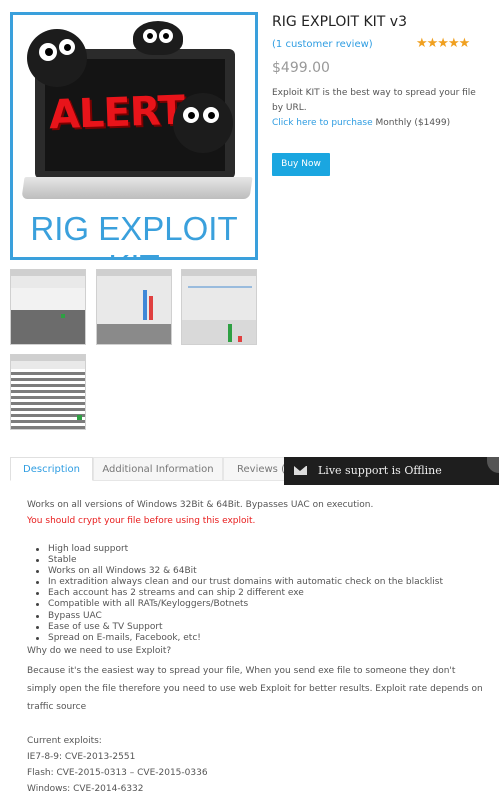  What do you see at coordinates (339, 22) in the screenshot?
I see `product-title: RIG EXPLOIT KIT v3` at bounding box center [339, 22].